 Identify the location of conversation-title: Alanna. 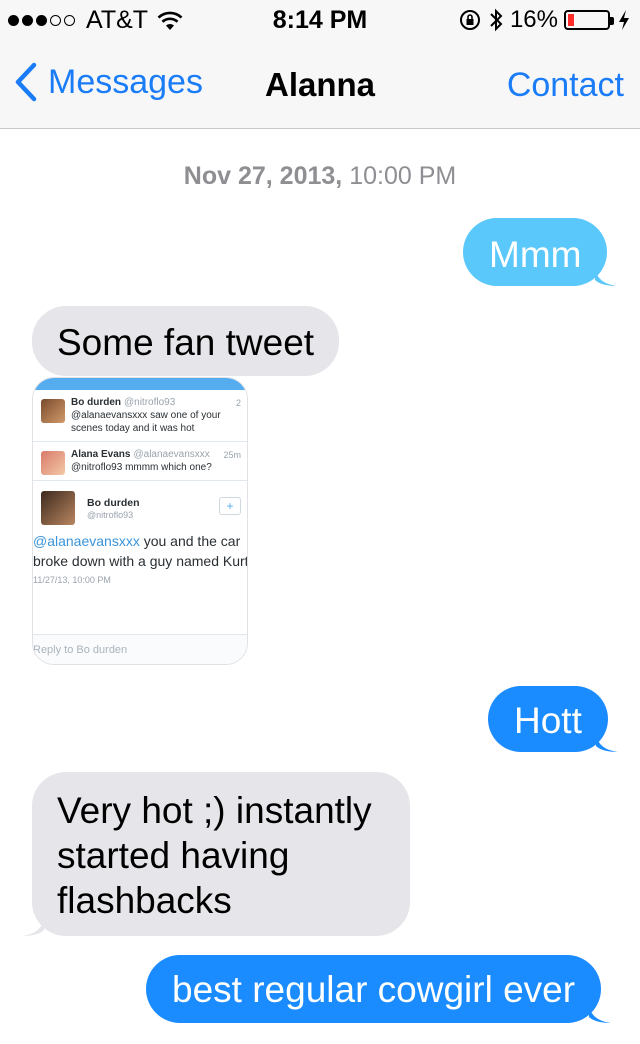
(320, 84).